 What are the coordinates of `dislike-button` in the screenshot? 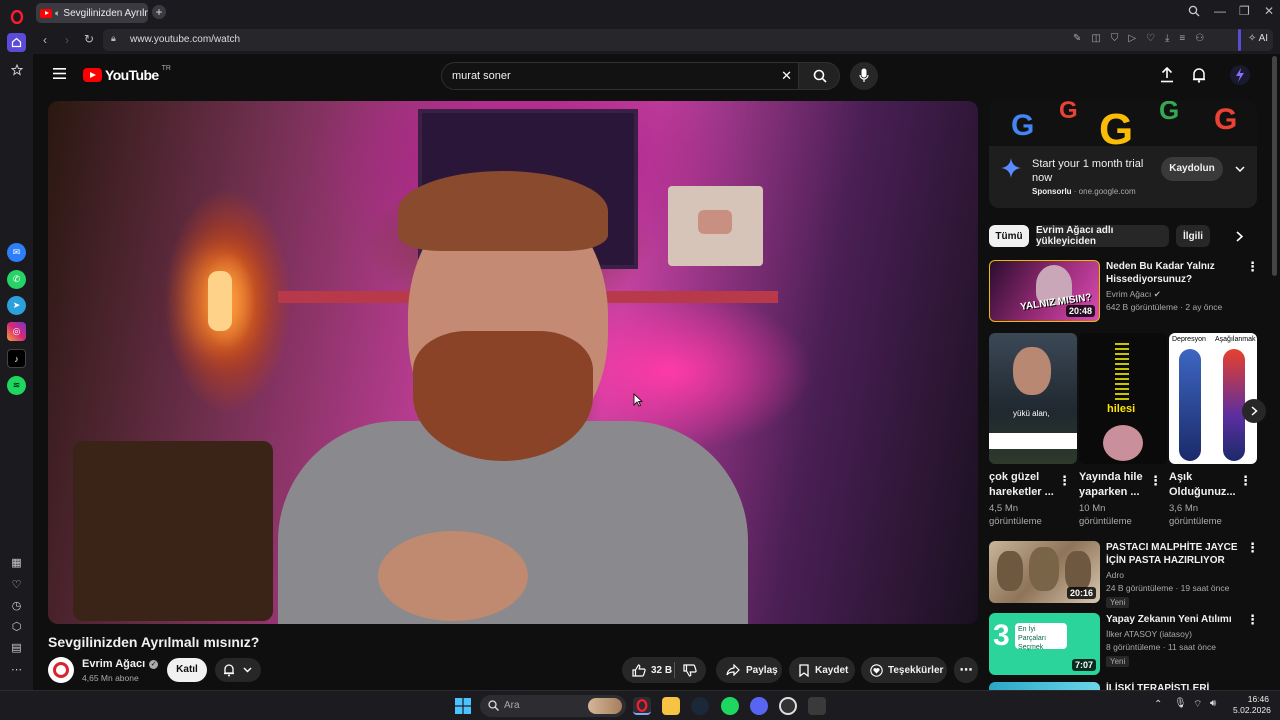 It's located at (686, 670).